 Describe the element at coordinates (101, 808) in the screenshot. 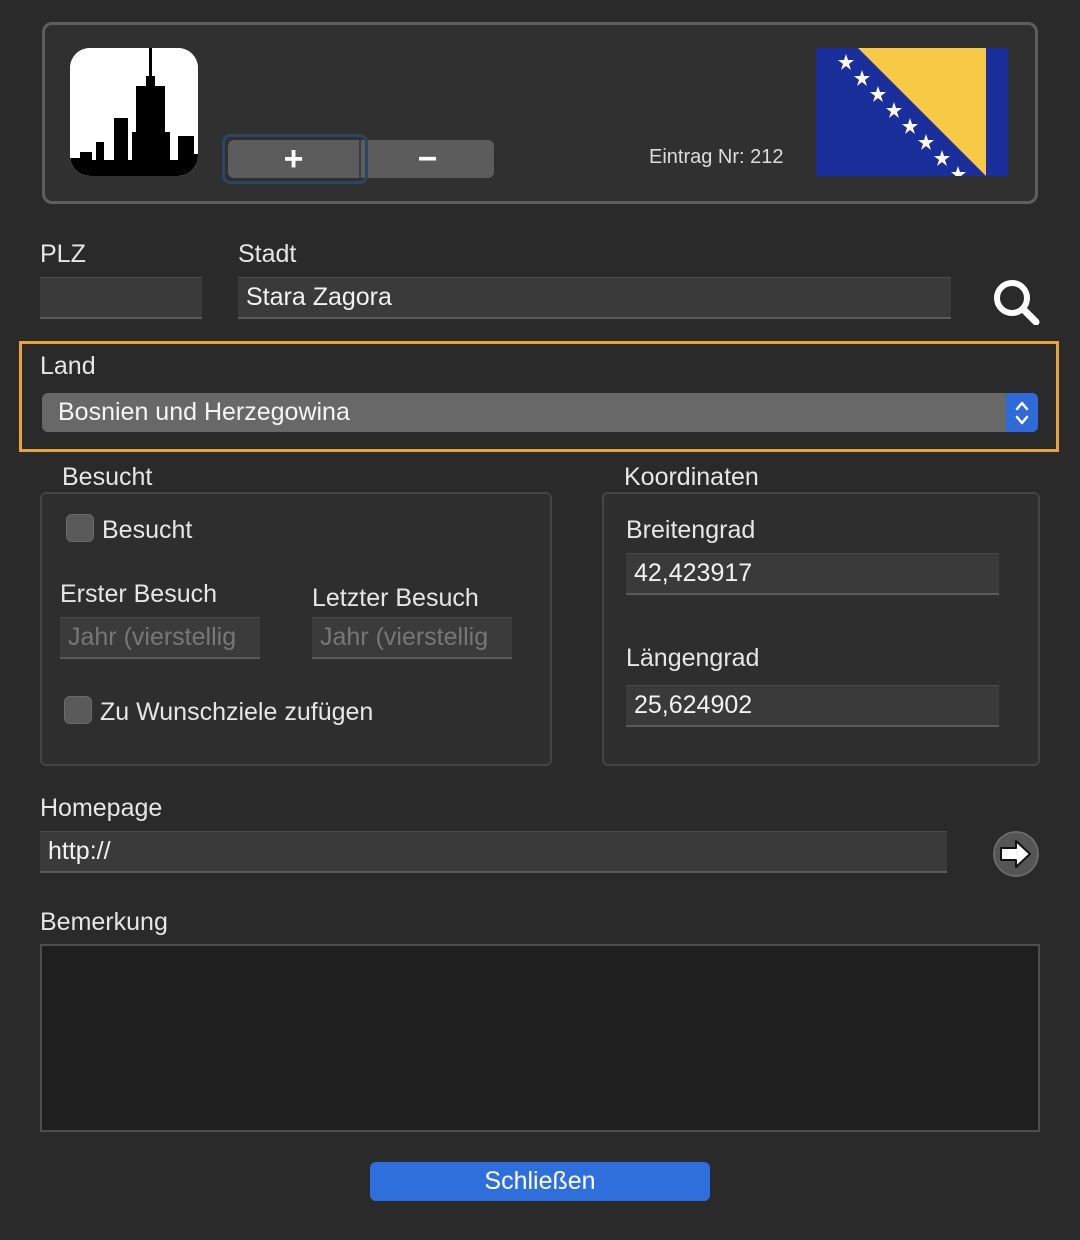

I see `homepage-label: Homepage` at that location.